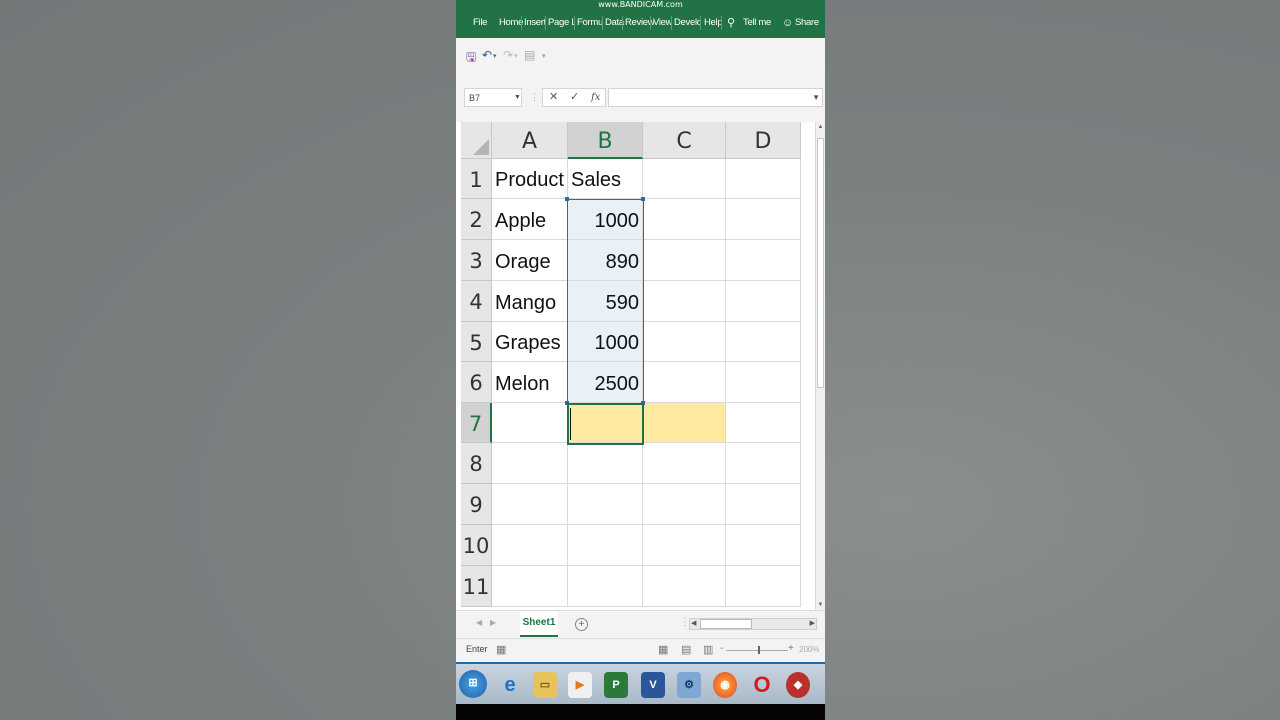 This screenshot has width=1280, height=720. Describe the element at coordinates (530, 423) in the screenshot. I see `cell-a7` at that location.